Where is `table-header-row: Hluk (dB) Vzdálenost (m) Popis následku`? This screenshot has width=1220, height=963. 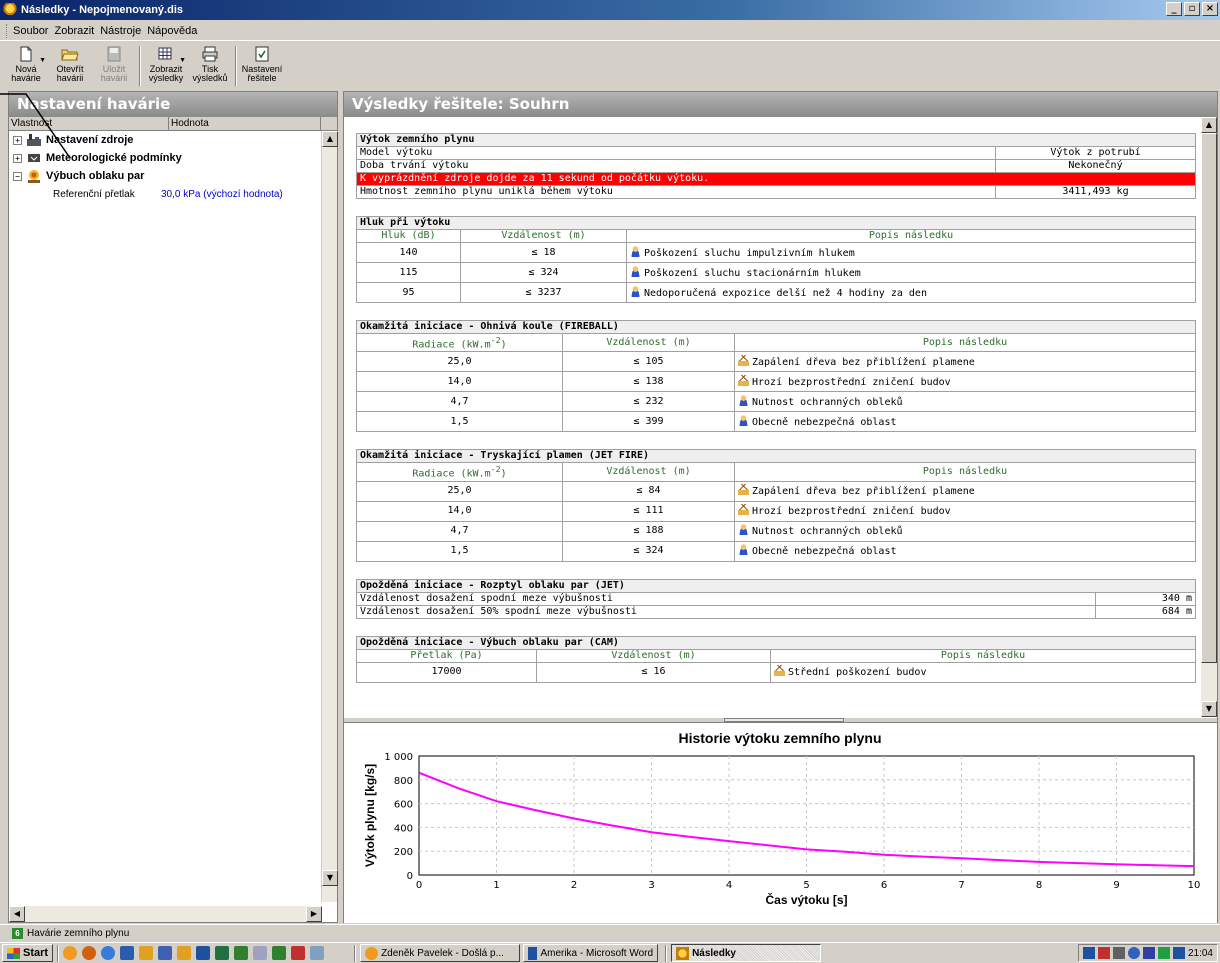 table-header-row: Hluk (dB) Vzdálenost (m) Popis následku is located at coordinates (776, 236).